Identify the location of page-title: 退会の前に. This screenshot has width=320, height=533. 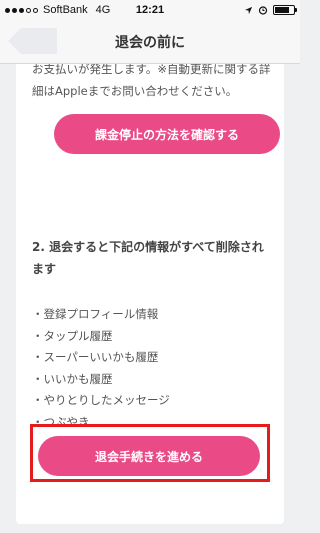
(150, 42).